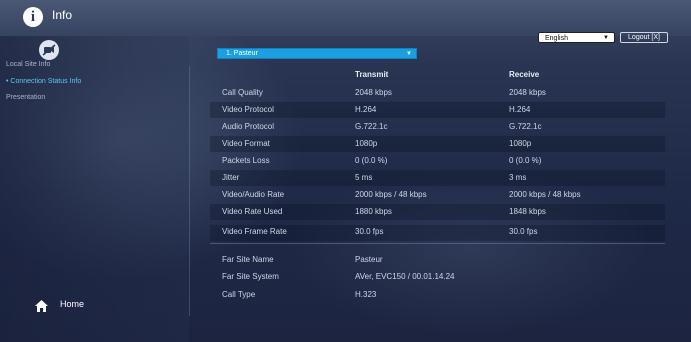 The height and width of the screenshot is (342, 691). What do you see at coordinates (248, 126) in the screenshot?
I see `row-label: Audio Protocol` at bounding box center [248, 126].